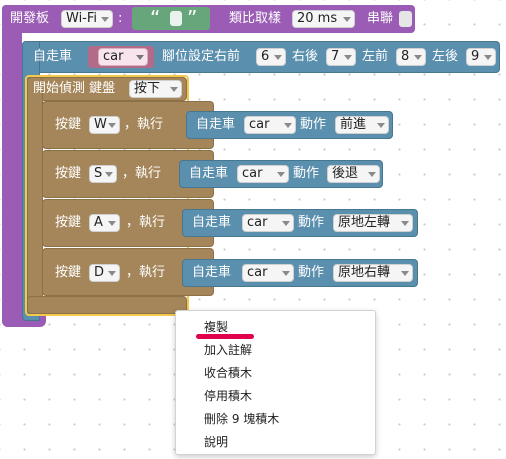  What do you see at coordinates (104, 125) in the screenshot?
I see `key-dropdown: W` at bounding box center [104, 125].